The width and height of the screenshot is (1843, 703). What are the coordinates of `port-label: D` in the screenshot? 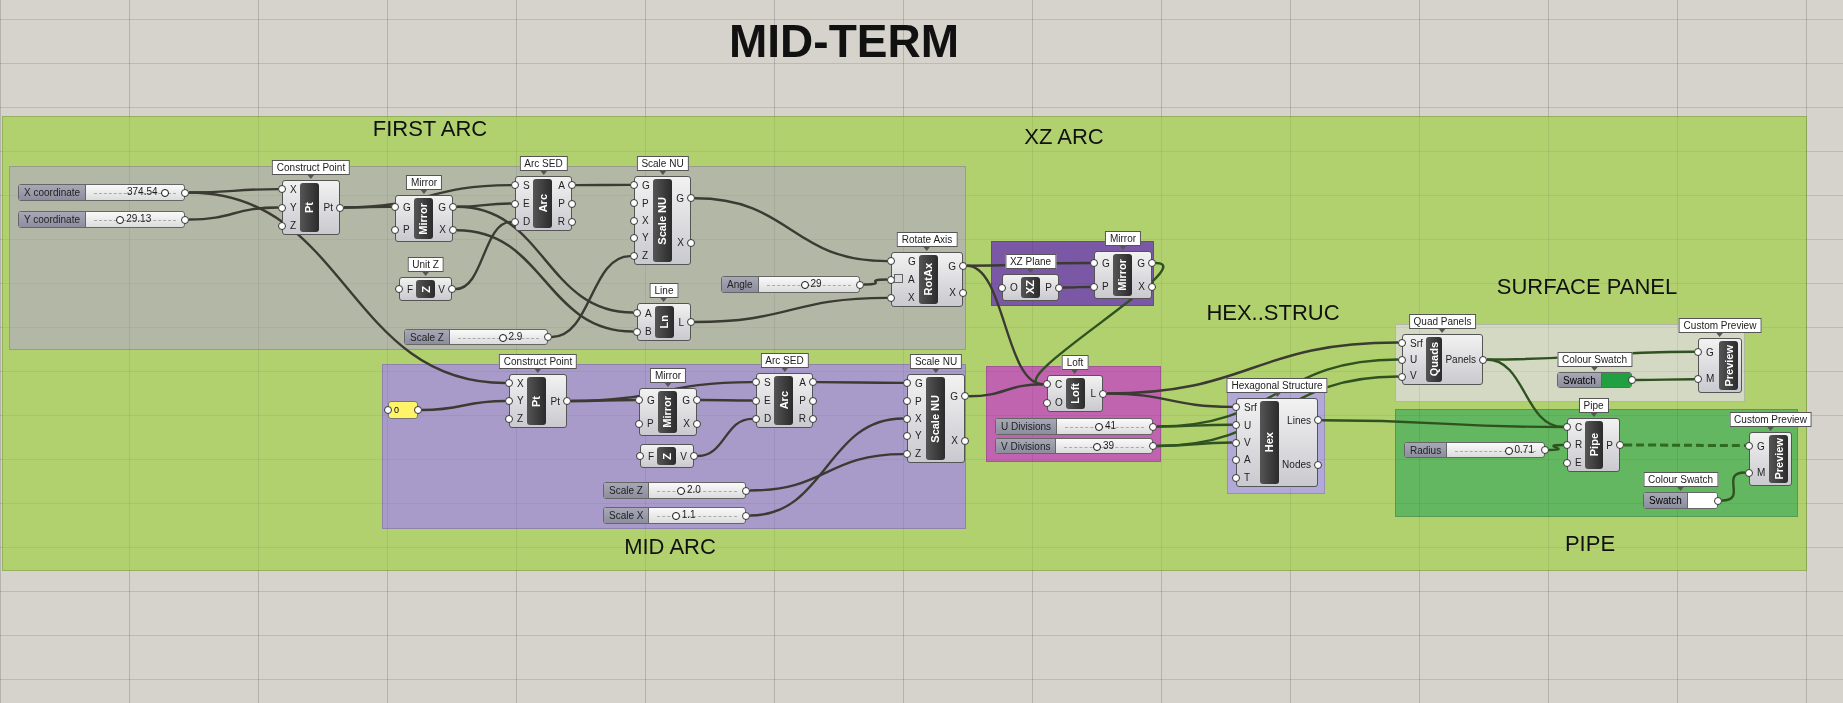 It's located at (527, 221).